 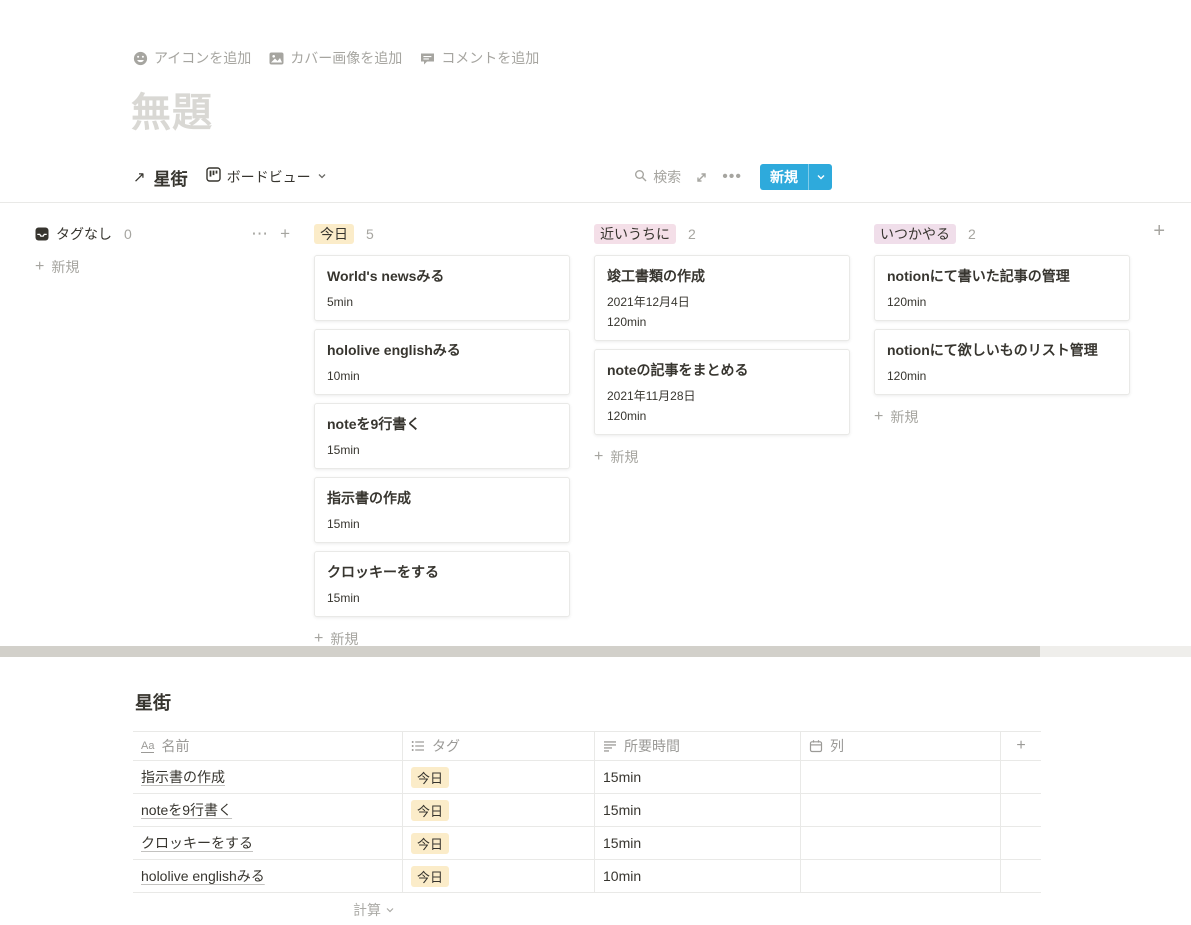 I want to click on board-view-icon, so click(x=213, y=177).